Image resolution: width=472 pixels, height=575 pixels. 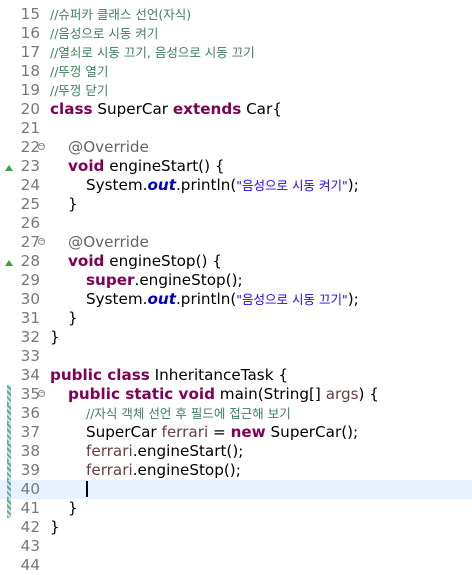 What do you see at coordinates (30, 432) in the screenshot?
I see `line-number: 37` at bounding box center [30, 432].